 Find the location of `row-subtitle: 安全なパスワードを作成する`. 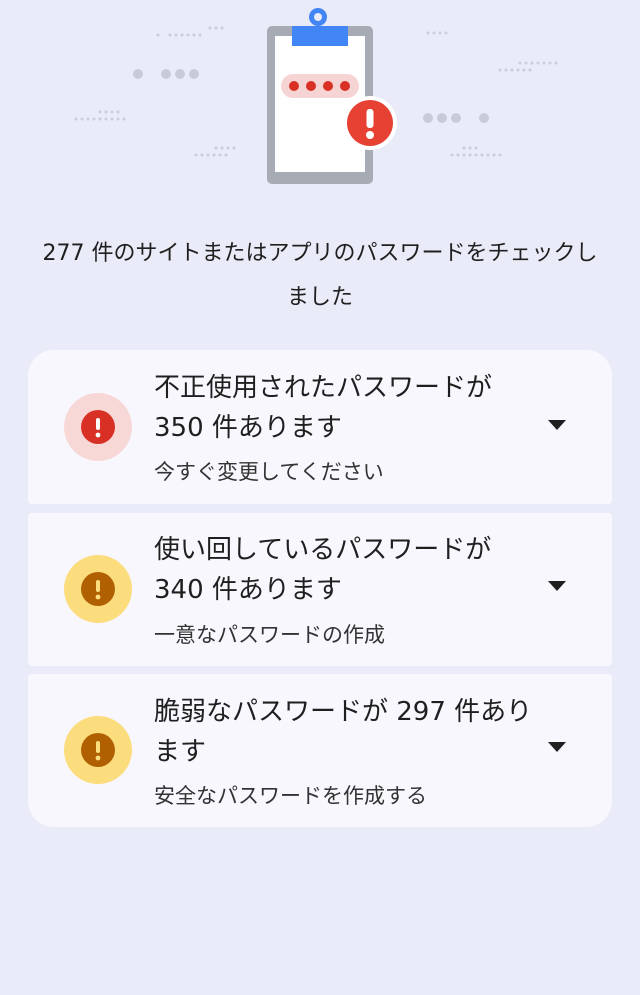

row-subtitle: 安全なパスワードを作成する is located at coordinates (290, 796).